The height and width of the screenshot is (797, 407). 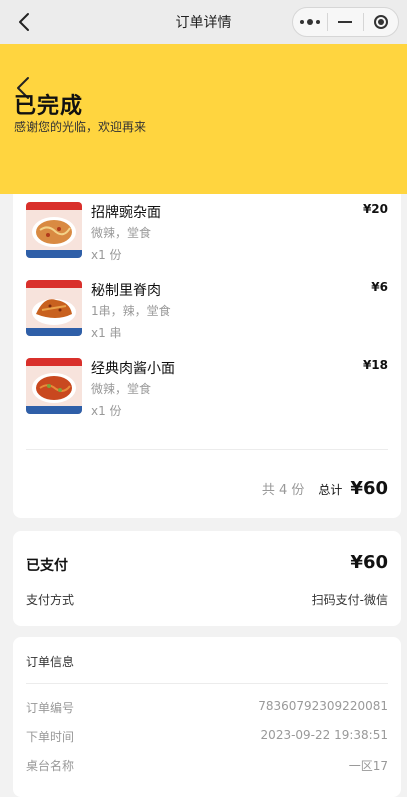 I want to click on item-count: 共 4 份, so click(x=283, y=490).